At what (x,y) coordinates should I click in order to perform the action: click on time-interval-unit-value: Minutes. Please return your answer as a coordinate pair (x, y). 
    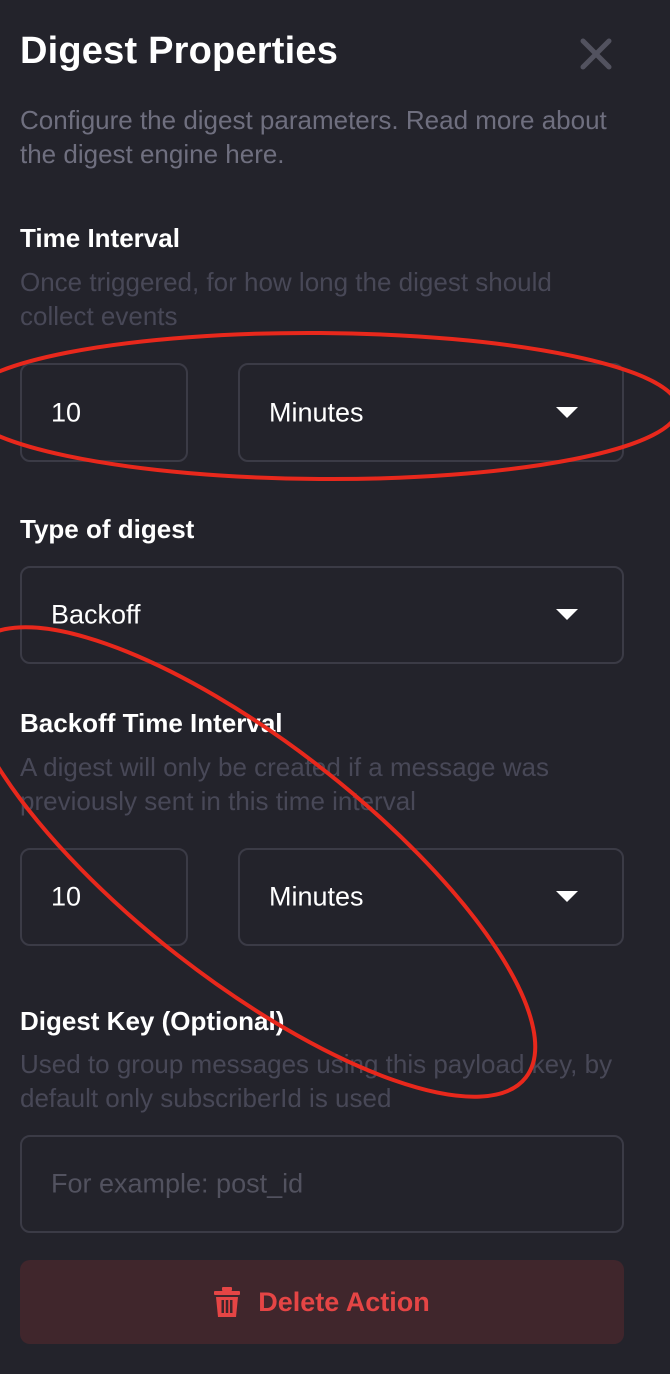
    Looking at the image, I should click on (316, 412).